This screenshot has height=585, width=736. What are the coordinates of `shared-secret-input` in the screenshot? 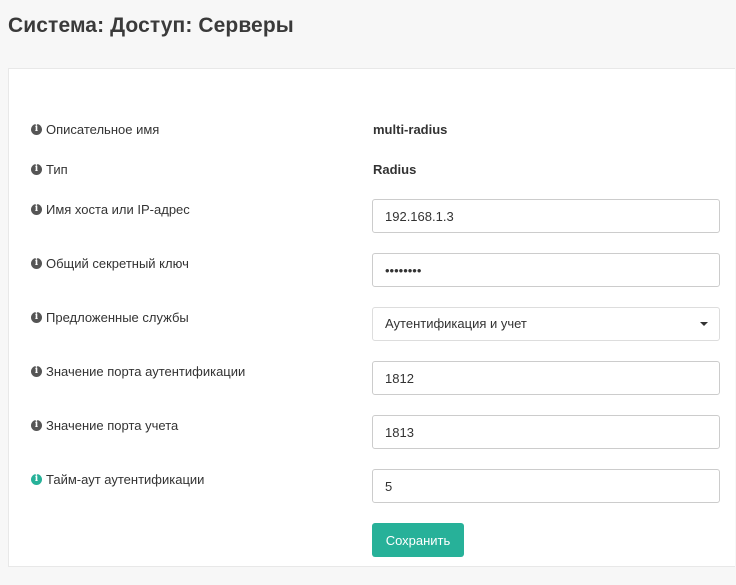 It's located at (546, 270).